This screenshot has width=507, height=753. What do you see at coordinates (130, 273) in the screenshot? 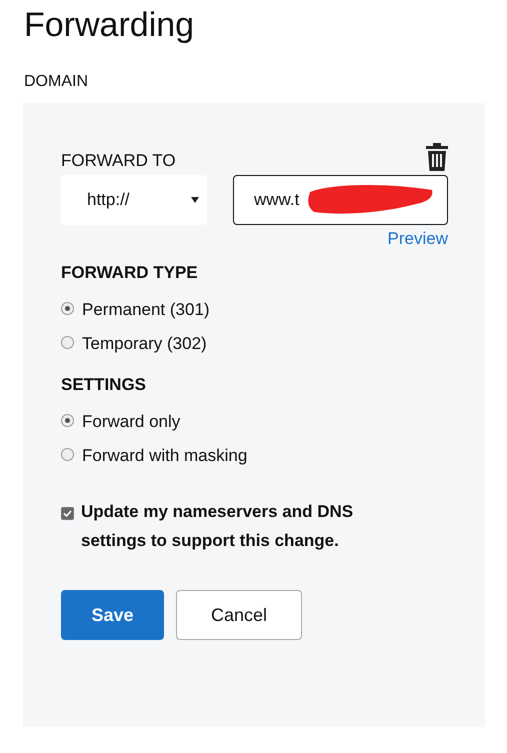
I see `section-heading: FORWARD TYPE` at bounding box center [130, 273].